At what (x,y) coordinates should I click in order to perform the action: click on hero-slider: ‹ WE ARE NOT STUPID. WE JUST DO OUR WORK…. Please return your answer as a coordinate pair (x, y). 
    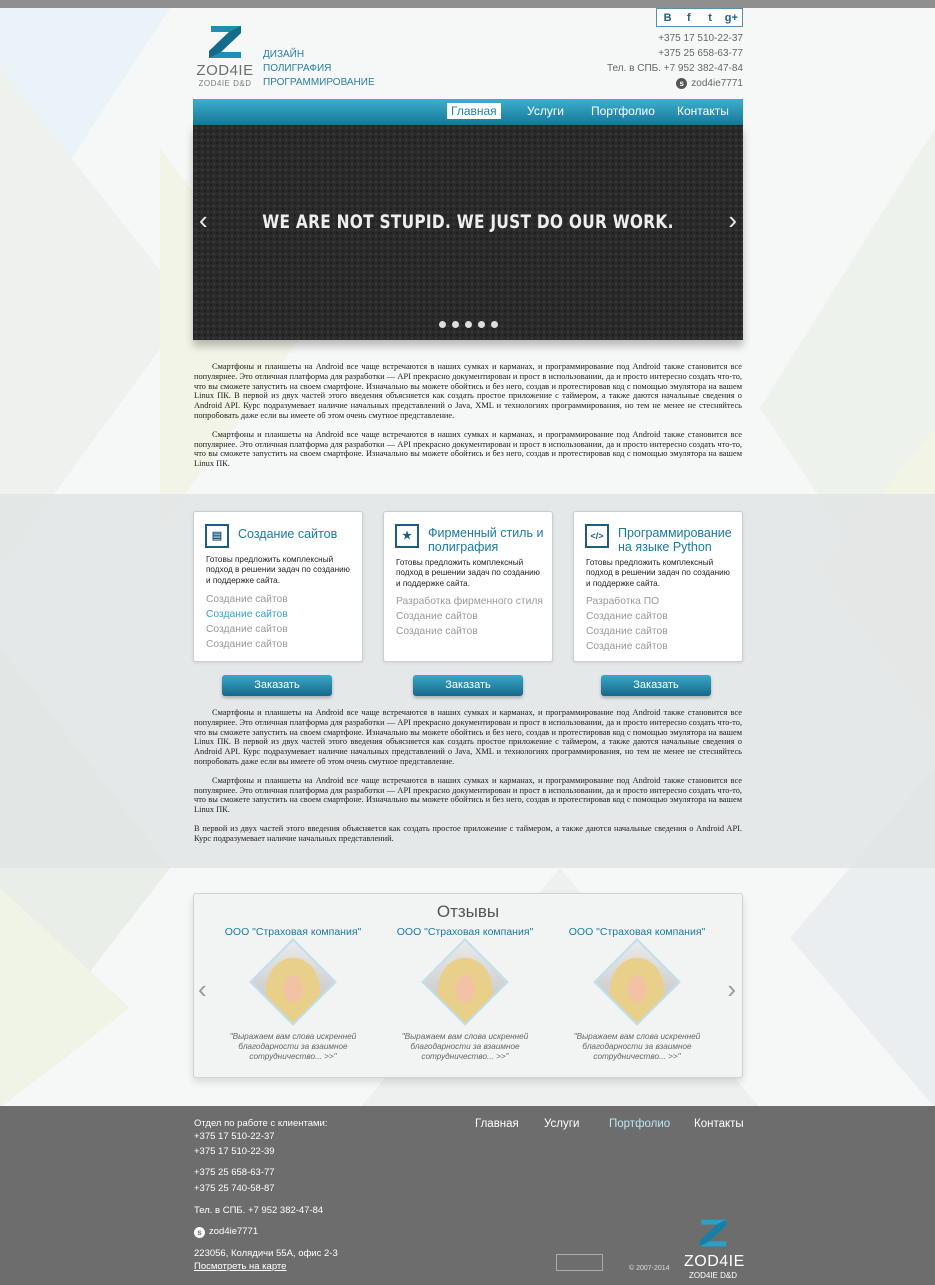
    Looking at the image, I should click on (468, 232).